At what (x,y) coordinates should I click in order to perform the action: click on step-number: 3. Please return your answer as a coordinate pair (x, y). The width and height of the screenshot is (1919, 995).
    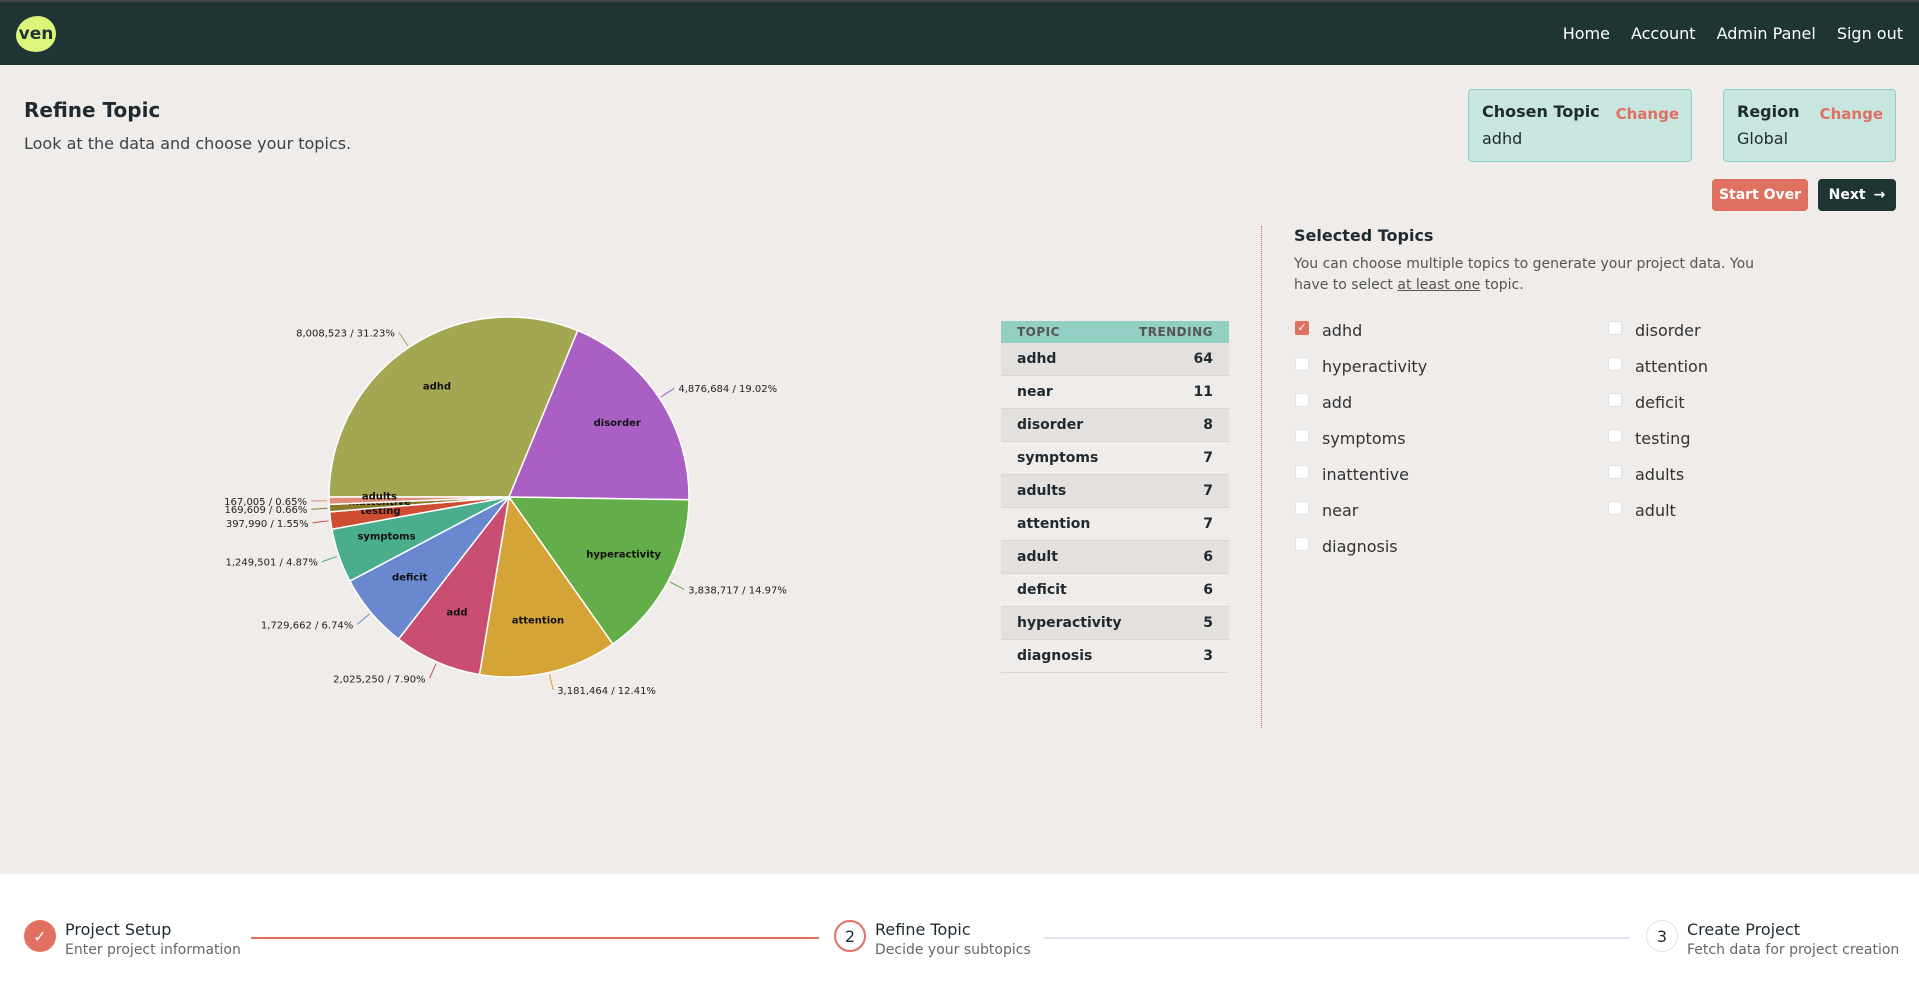
    Looking at the image, I should click on (1662, 936).